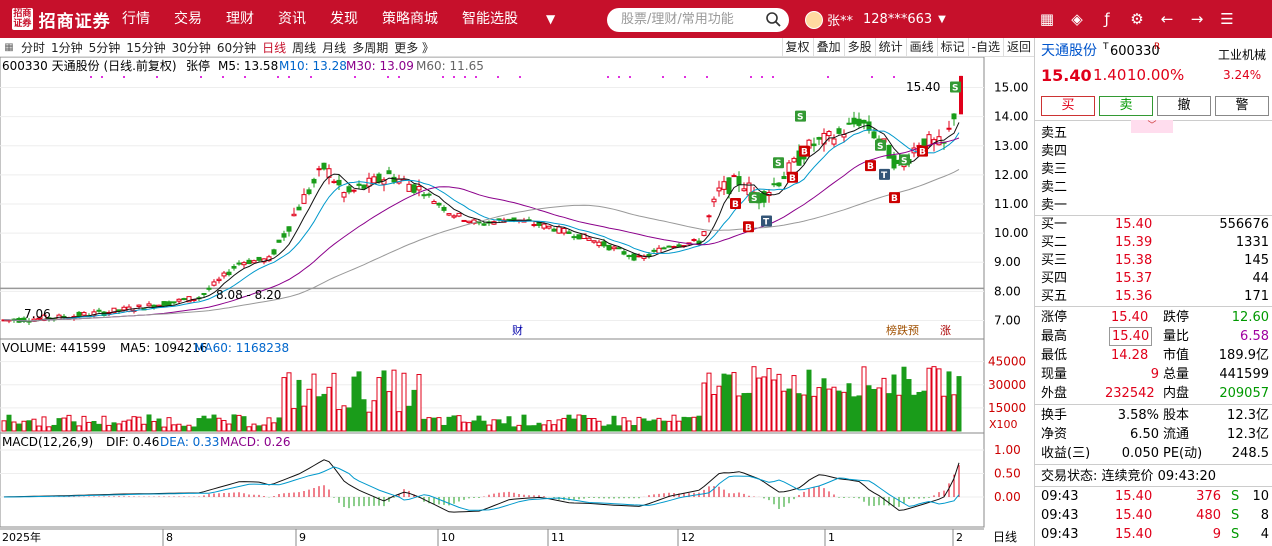  What do you see at coordinates (1054, 393) in the screenshot?
I see `stat-label: 外盘` at bounding box center [1054, 393].